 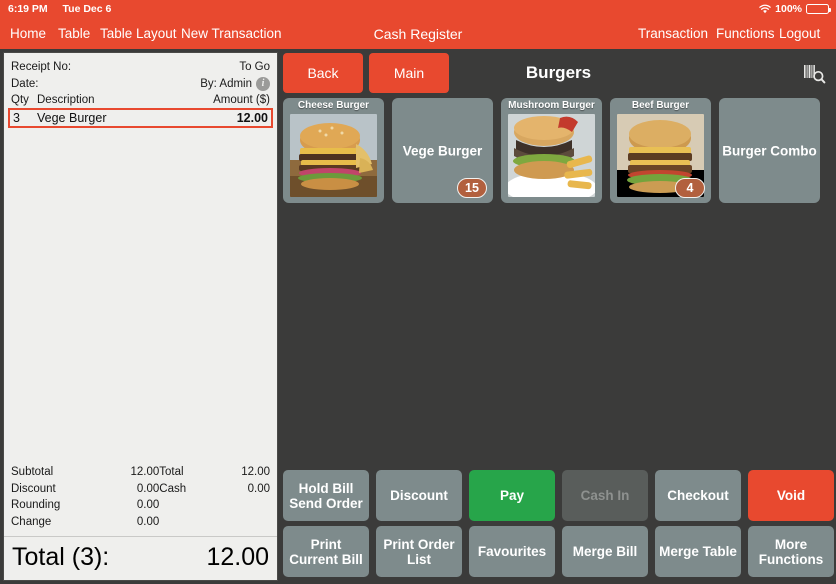 What do you see at coordinates (660, 105) in the screenshot?
I see `product-tile-label: Beef Burger` at bounding box center [660, 105].